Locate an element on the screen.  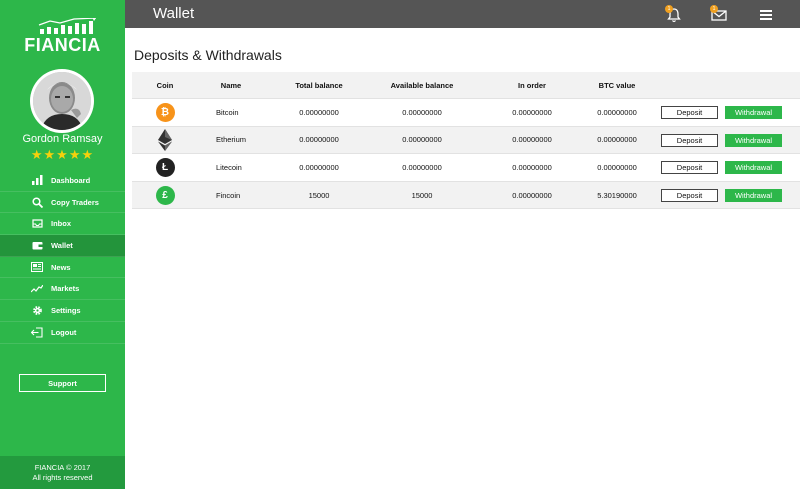
wallet-icon is located at coordinates (37, 245).